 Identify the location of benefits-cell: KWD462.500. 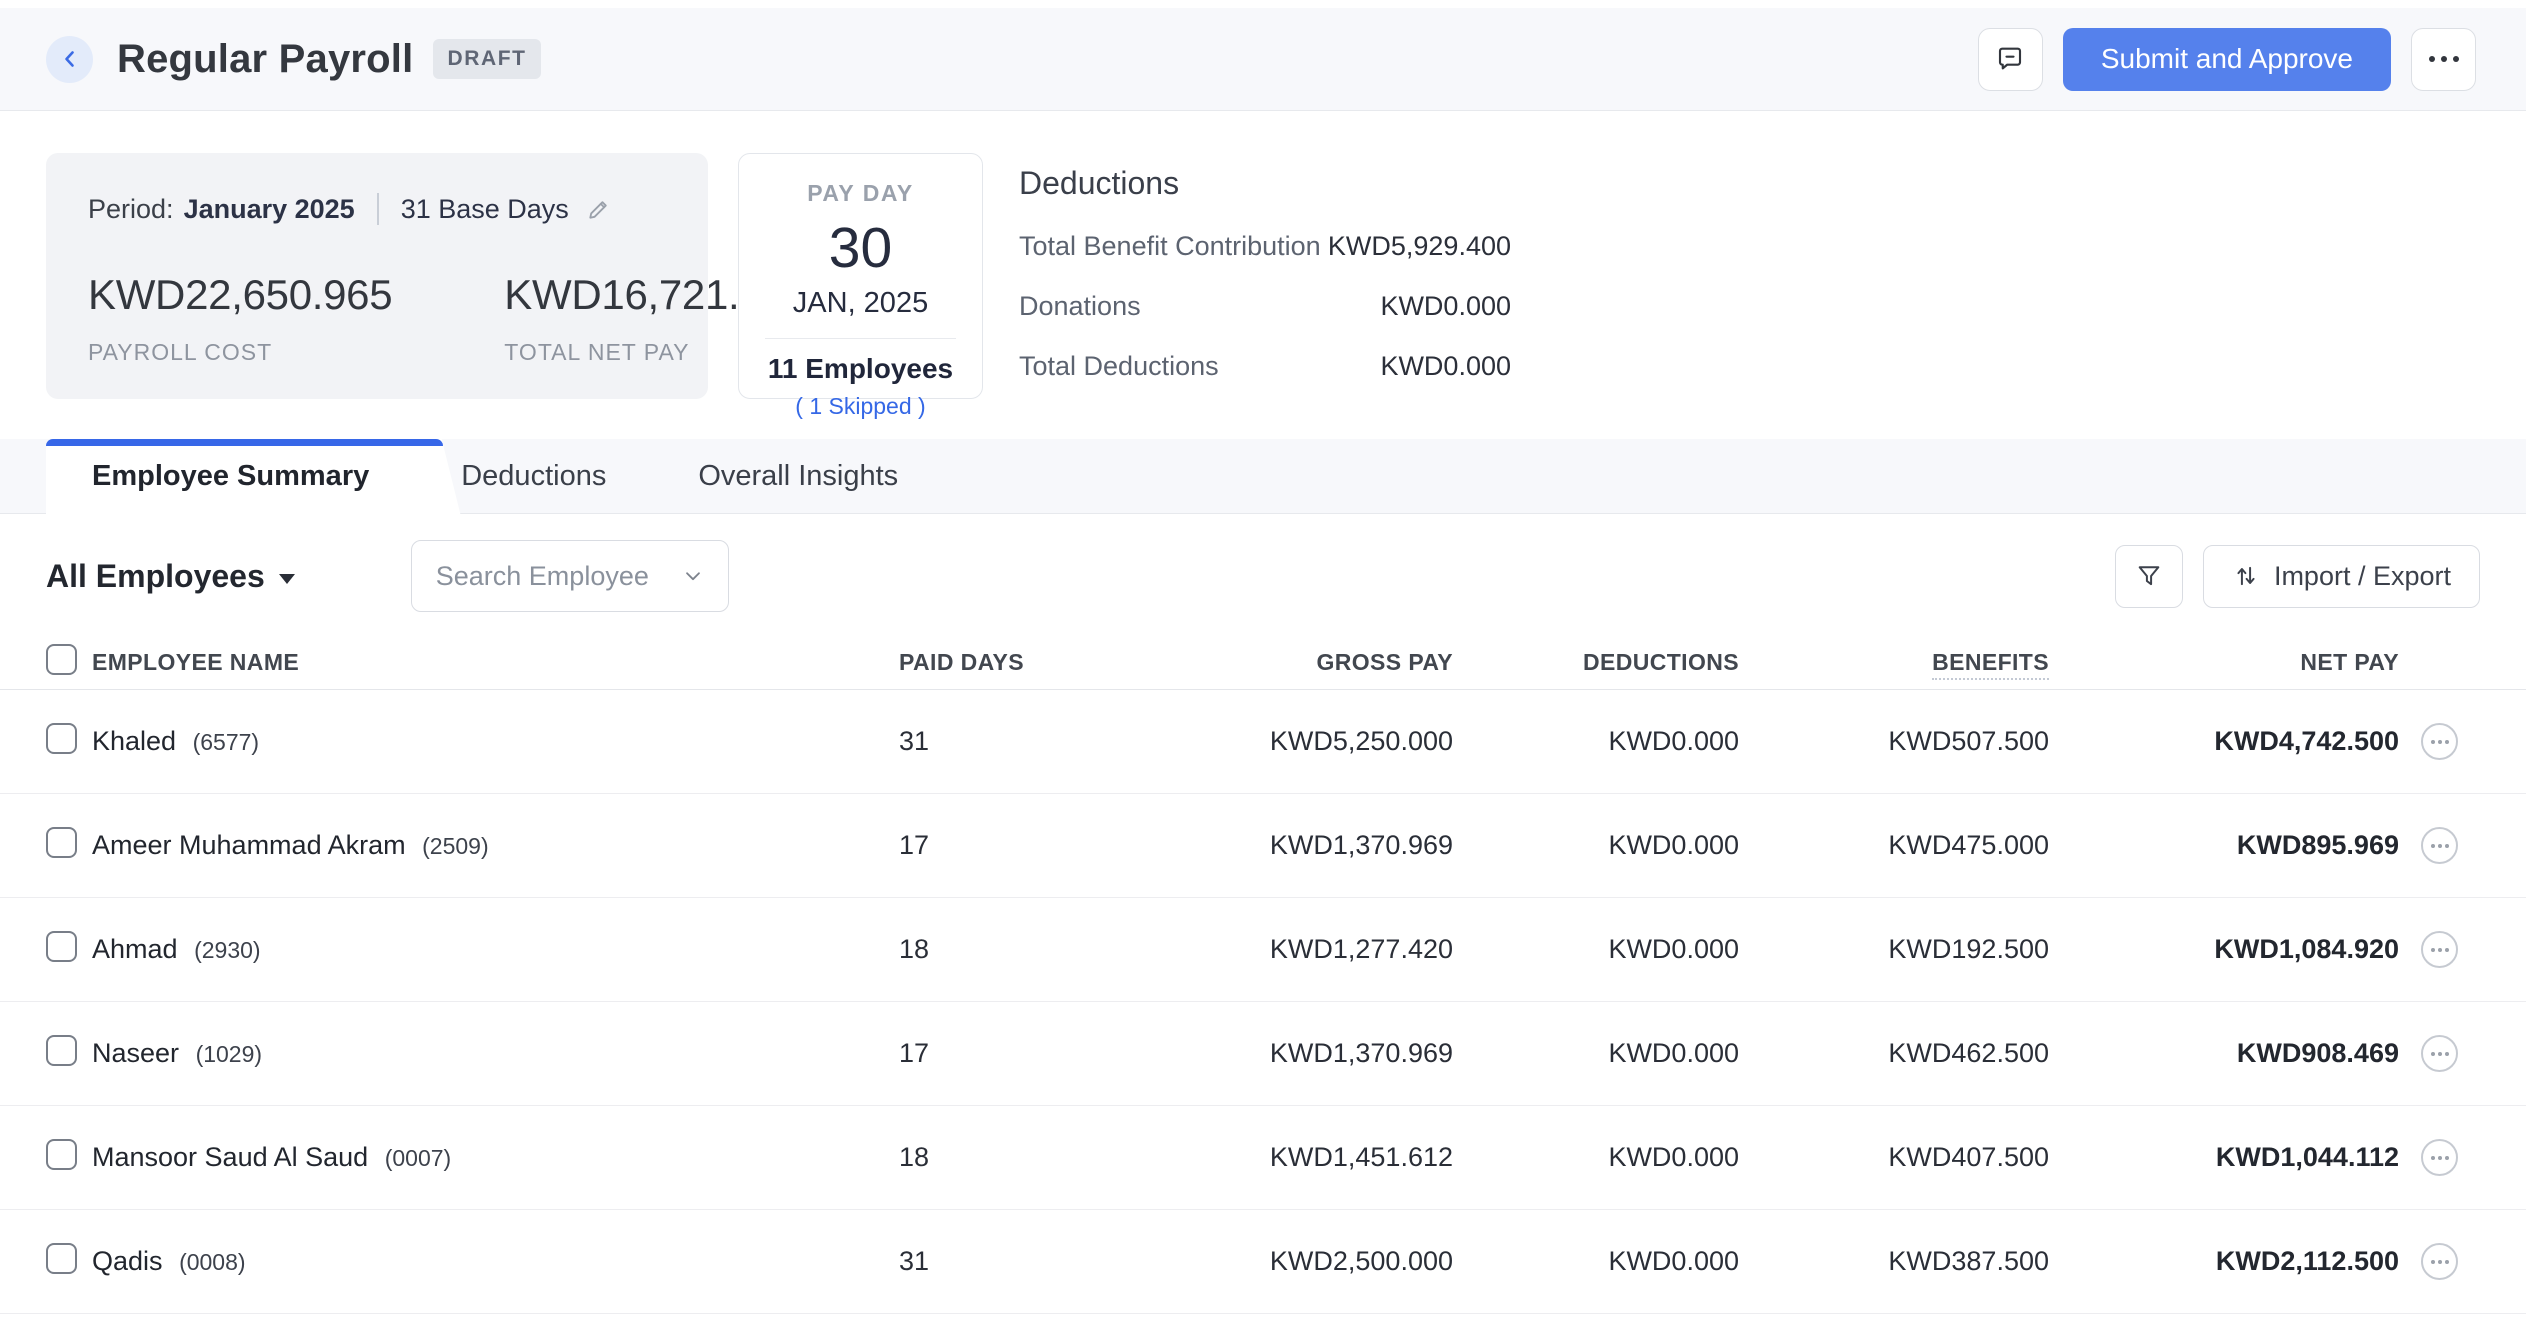
(1968, 1053).